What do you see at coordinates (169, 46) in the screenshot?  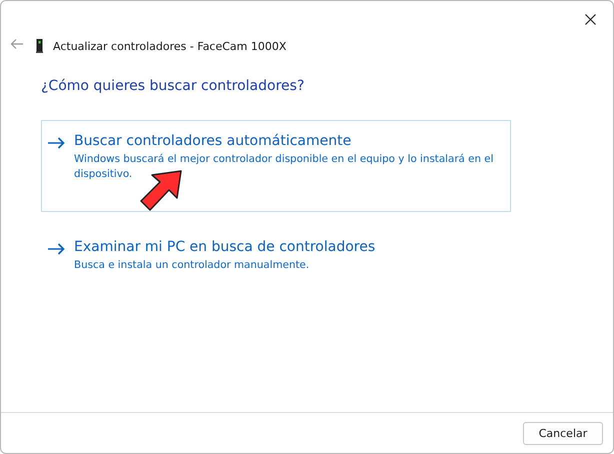 I see `window-title: Actualizar controladores - FaceCam 1000X` at bounding box center [169, 46].